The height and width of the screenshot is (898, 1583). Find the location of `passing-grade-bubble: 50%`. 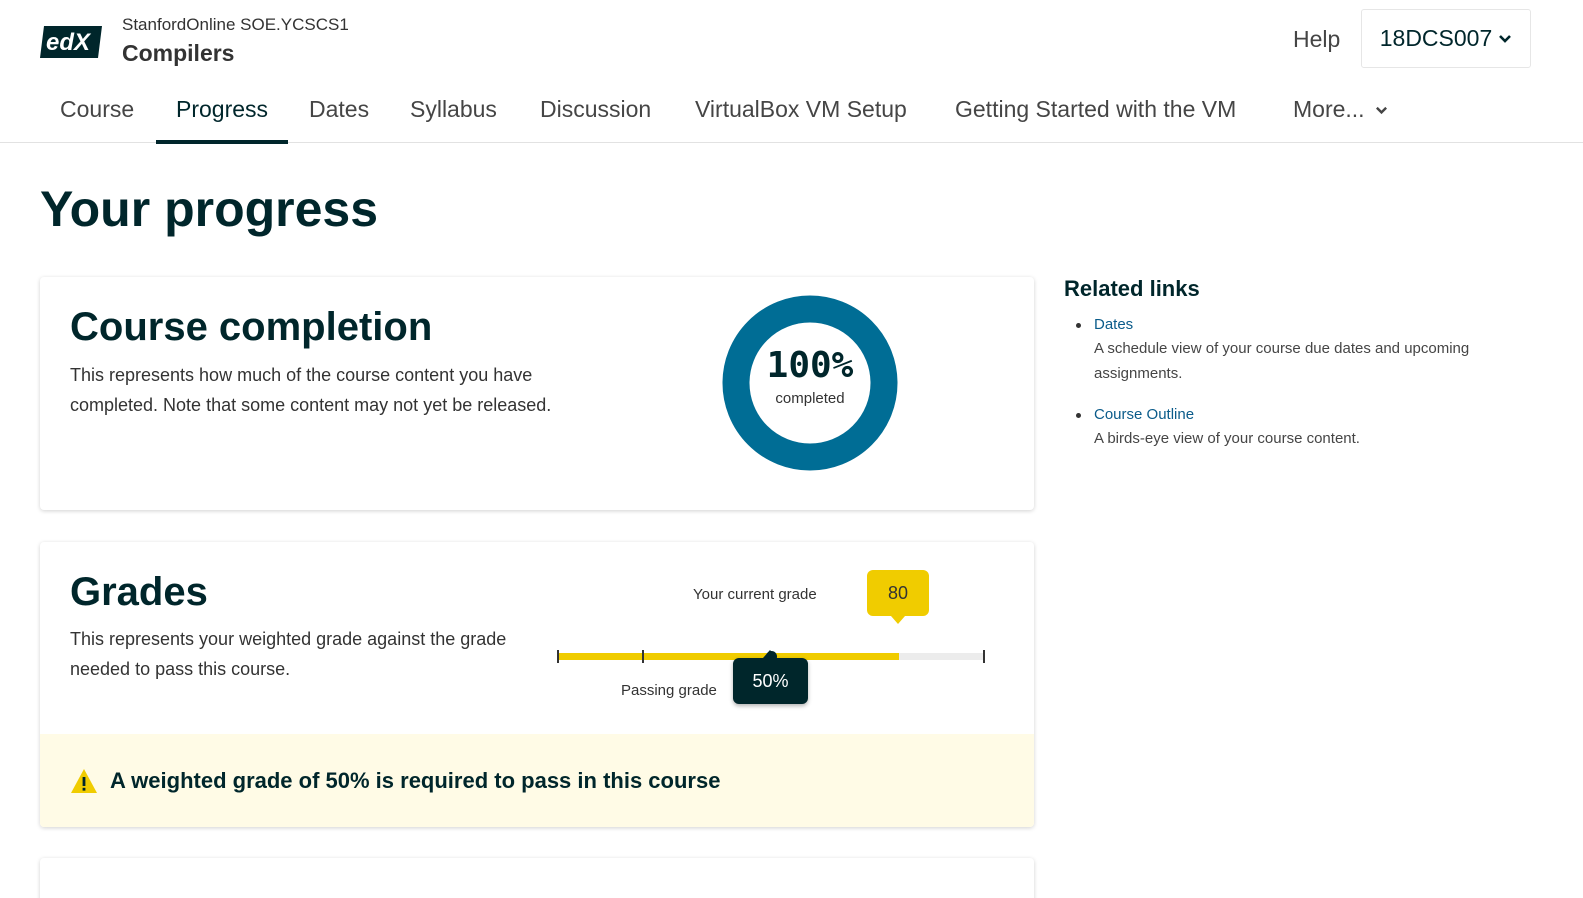

passing-grade-bubble: 50% is located at coordinates (770, 677).